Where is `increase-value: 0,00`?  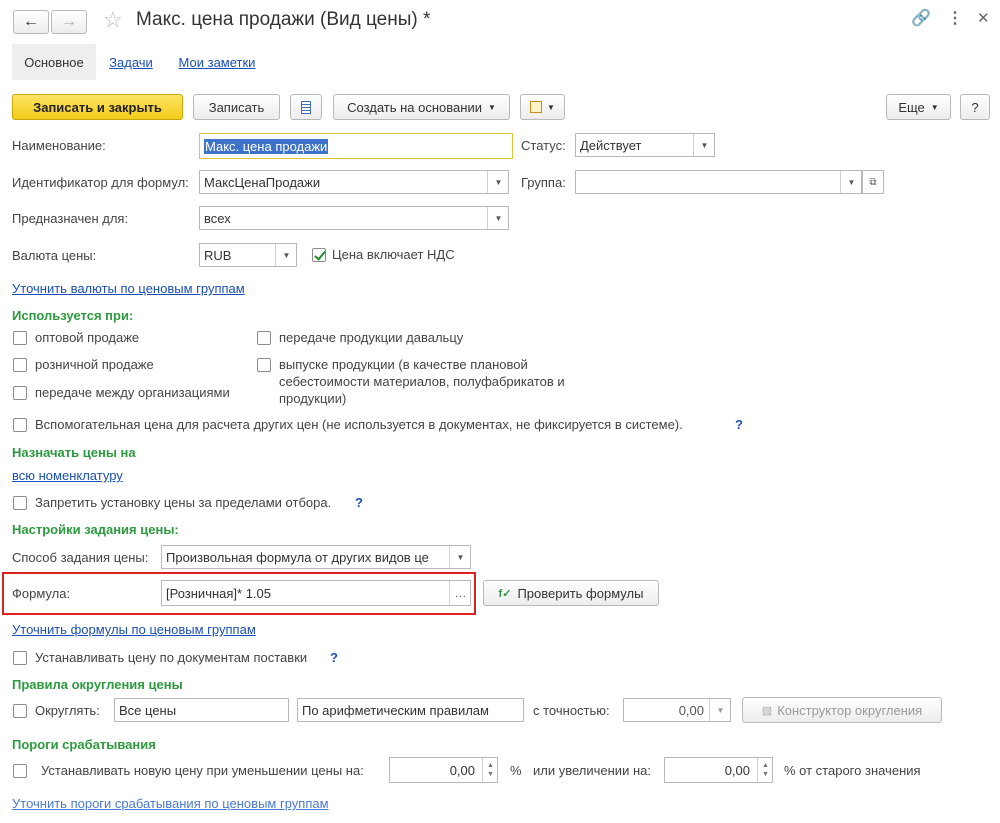 increase-value: 0,00 is located at coordinates (737, 770).